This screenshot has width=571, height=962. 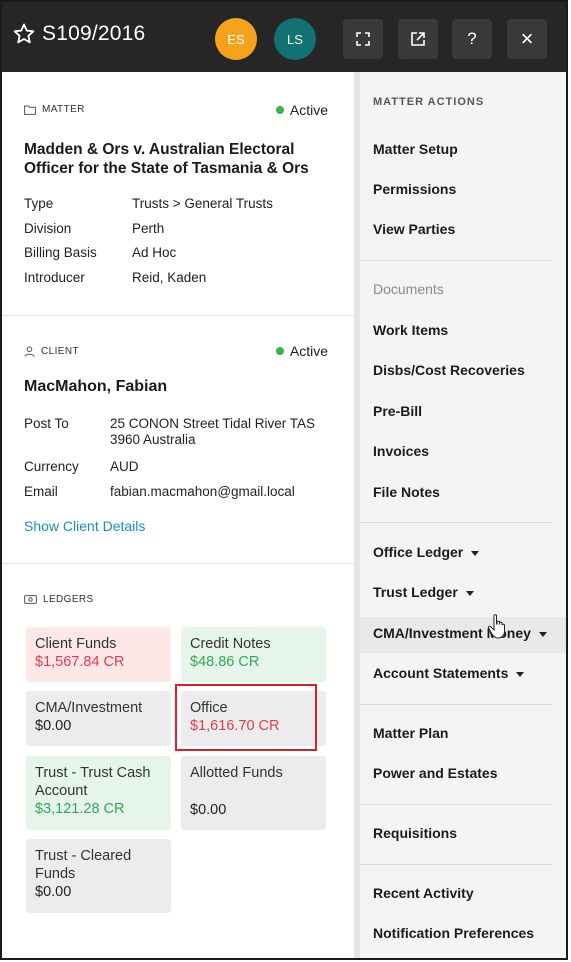 I want to click on field-value: fabian.macmahon@gmail.local, so click(x=202, y=491).